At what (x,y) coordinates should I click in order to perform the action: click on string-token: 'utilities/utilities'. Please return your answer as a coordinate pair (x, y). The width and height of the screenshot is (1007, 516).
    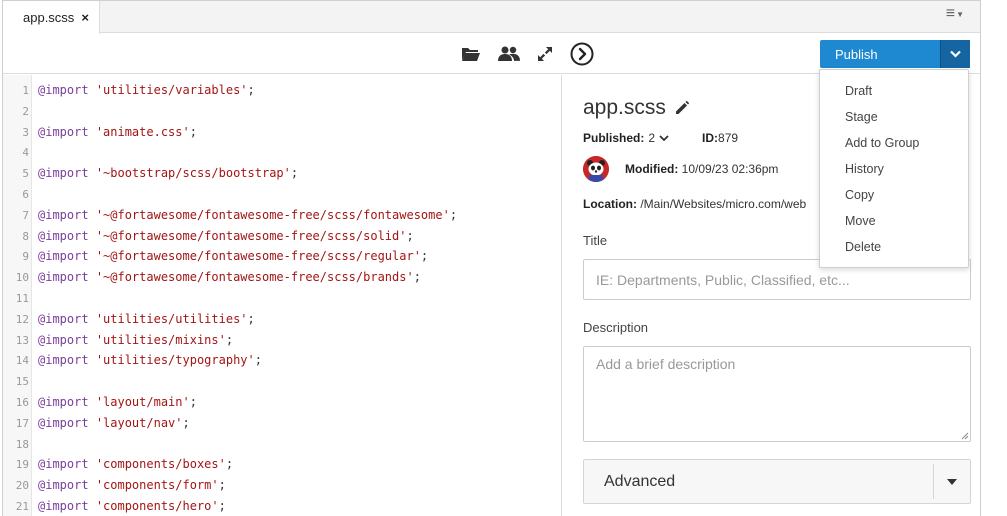
    Looking at the image, I should click on (171, 318).